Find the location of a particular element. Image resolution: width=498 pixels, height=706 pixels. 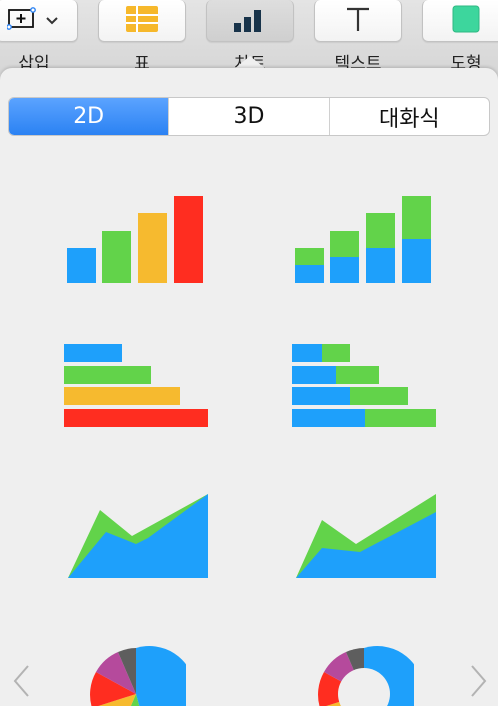

table-icon is located at coordinates (142, 21).